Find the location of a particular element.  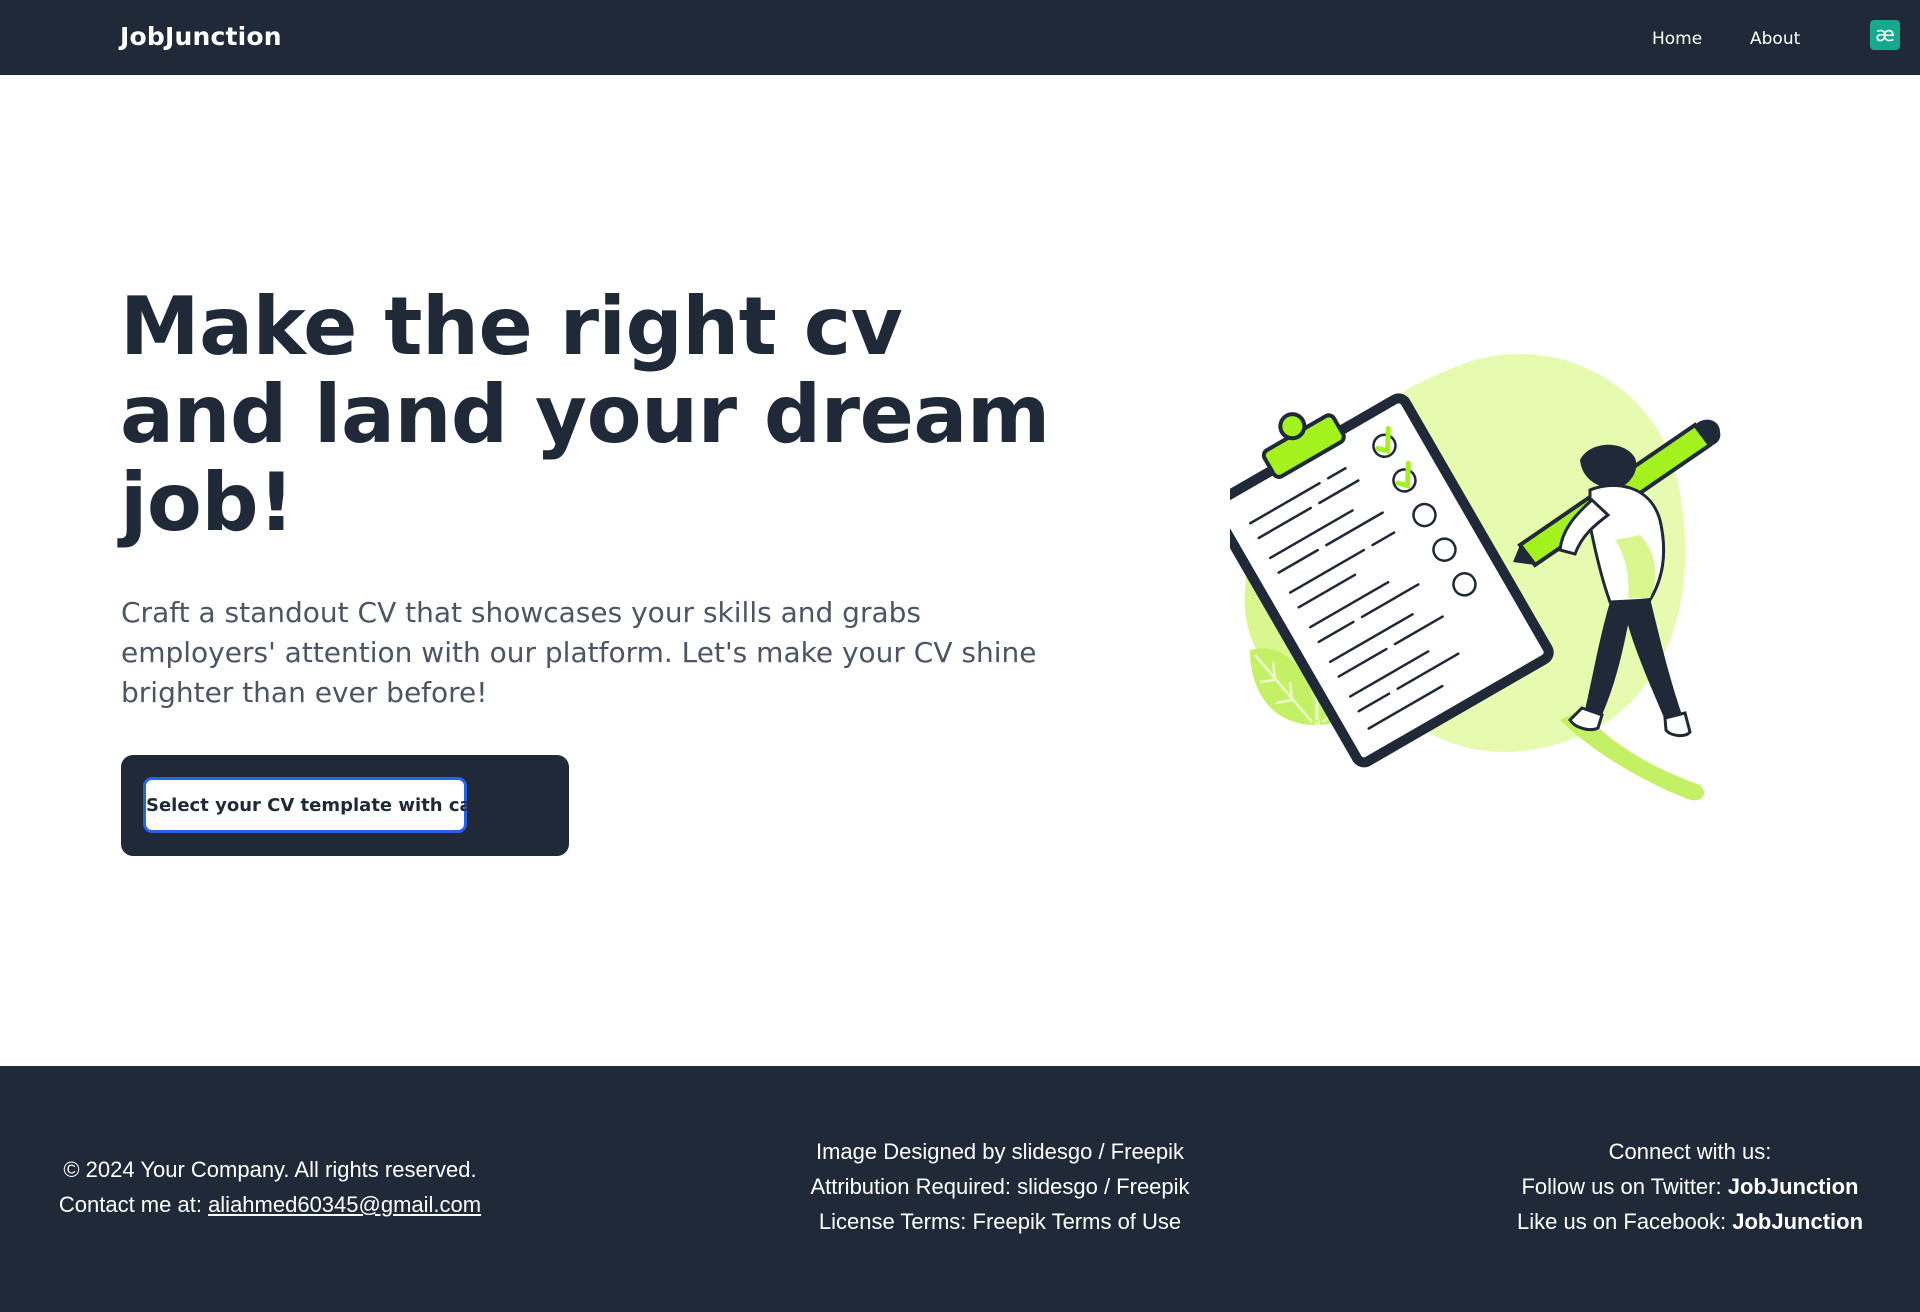

hero-title-line-3: job! is located at coordinates (207, 502).